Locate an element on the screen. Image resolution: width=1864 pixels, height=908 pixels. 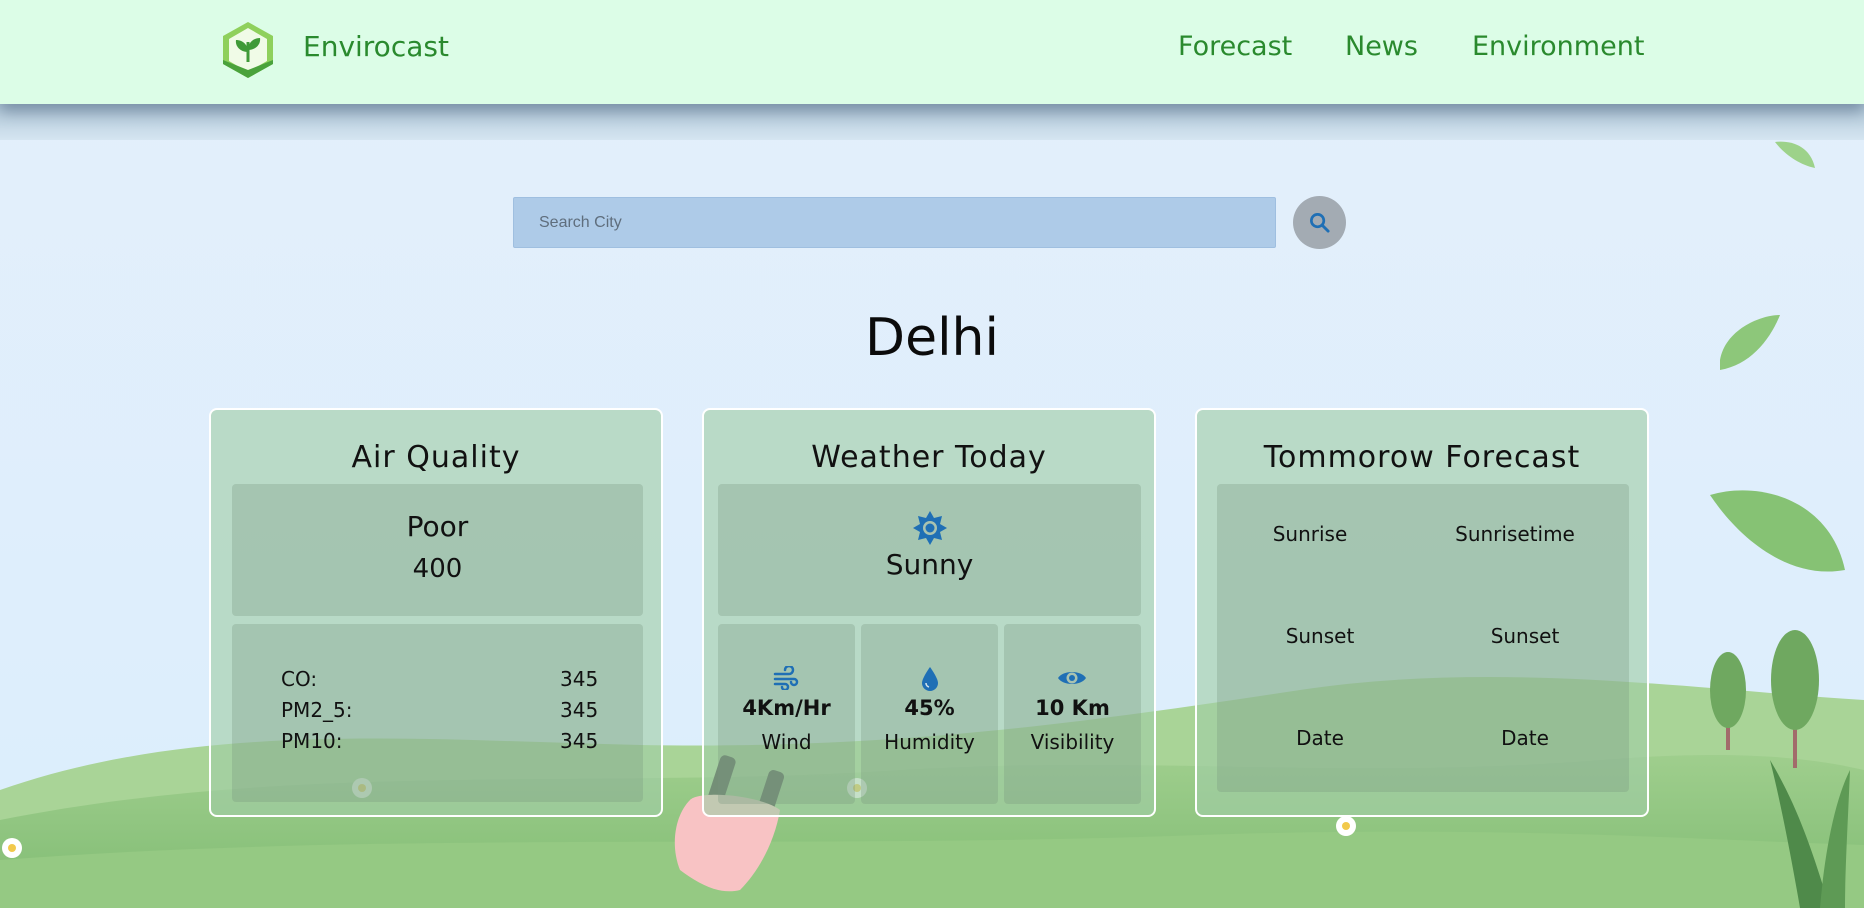
wind-label: Wind is located at coordinates (786, 742).